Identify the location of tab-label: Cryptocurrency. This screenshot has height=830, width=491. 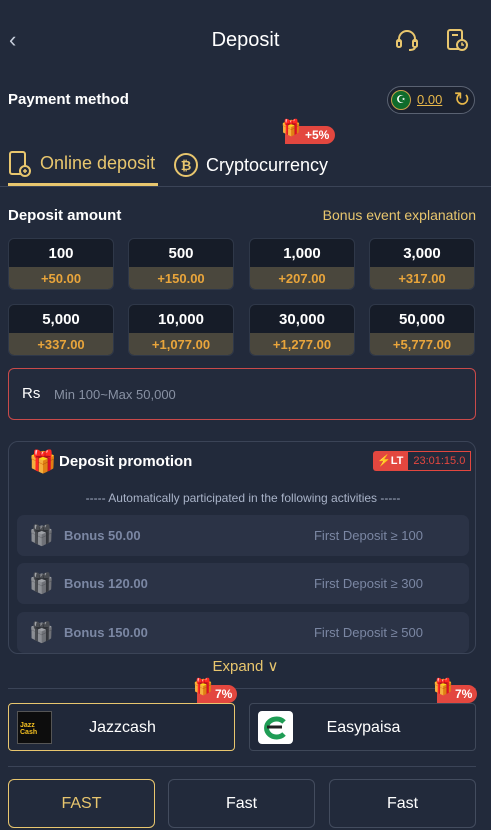
(267, 164).